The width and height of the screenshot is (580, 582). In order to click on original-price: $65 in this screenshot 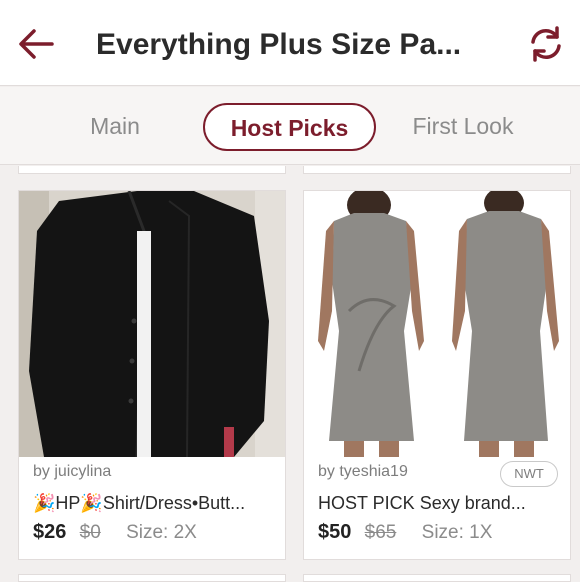, I will do `click(380, 532)`.